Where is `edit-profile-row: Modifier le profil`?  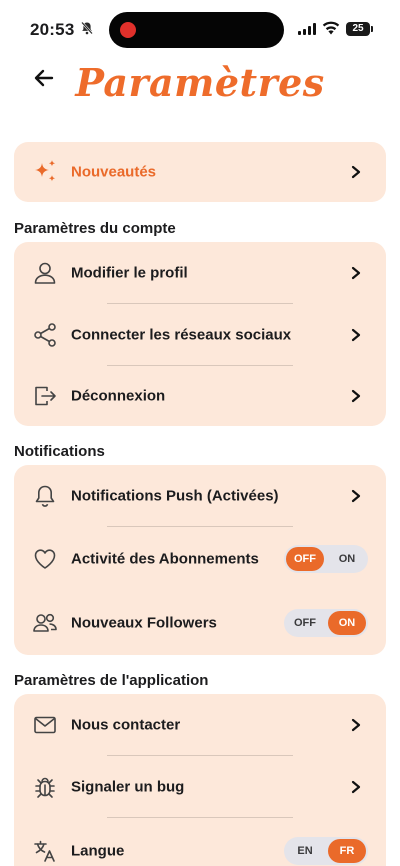
edit-profile-row: Modifier le profil is located at coordinates (200, 273).